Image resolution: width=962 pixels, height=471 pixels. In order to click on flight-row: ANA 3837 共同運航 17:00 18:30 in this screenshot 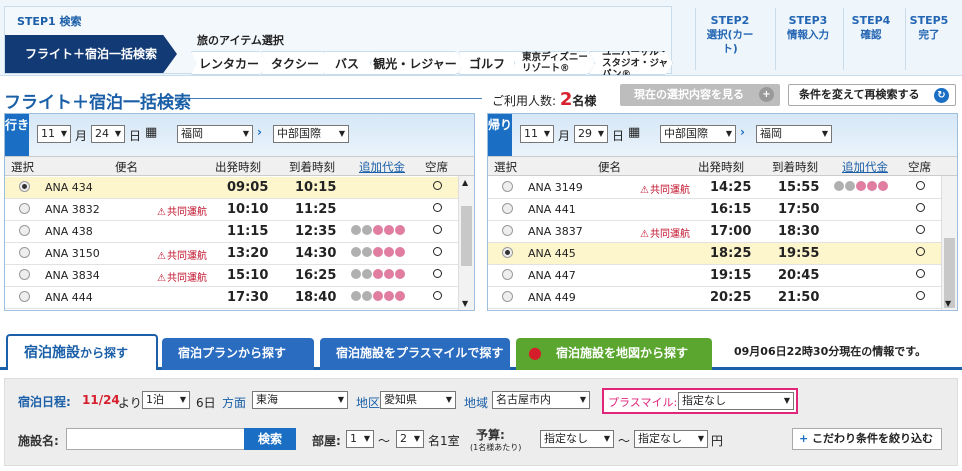, I will do `click(722, 232)`.